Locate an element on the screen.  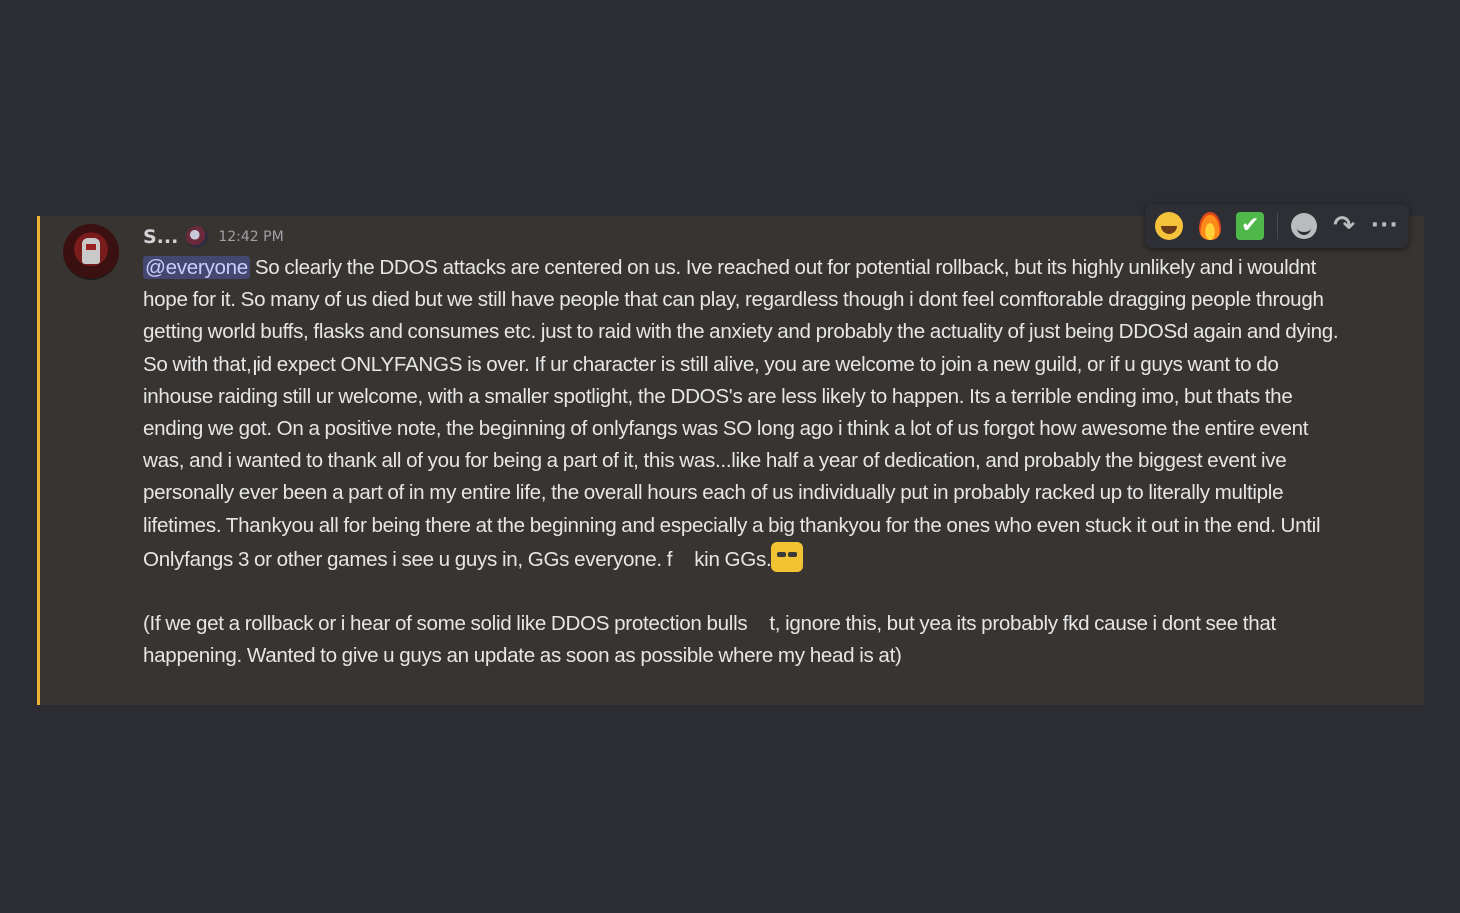
add-reaction-button is located at coordinates (1303, 226).